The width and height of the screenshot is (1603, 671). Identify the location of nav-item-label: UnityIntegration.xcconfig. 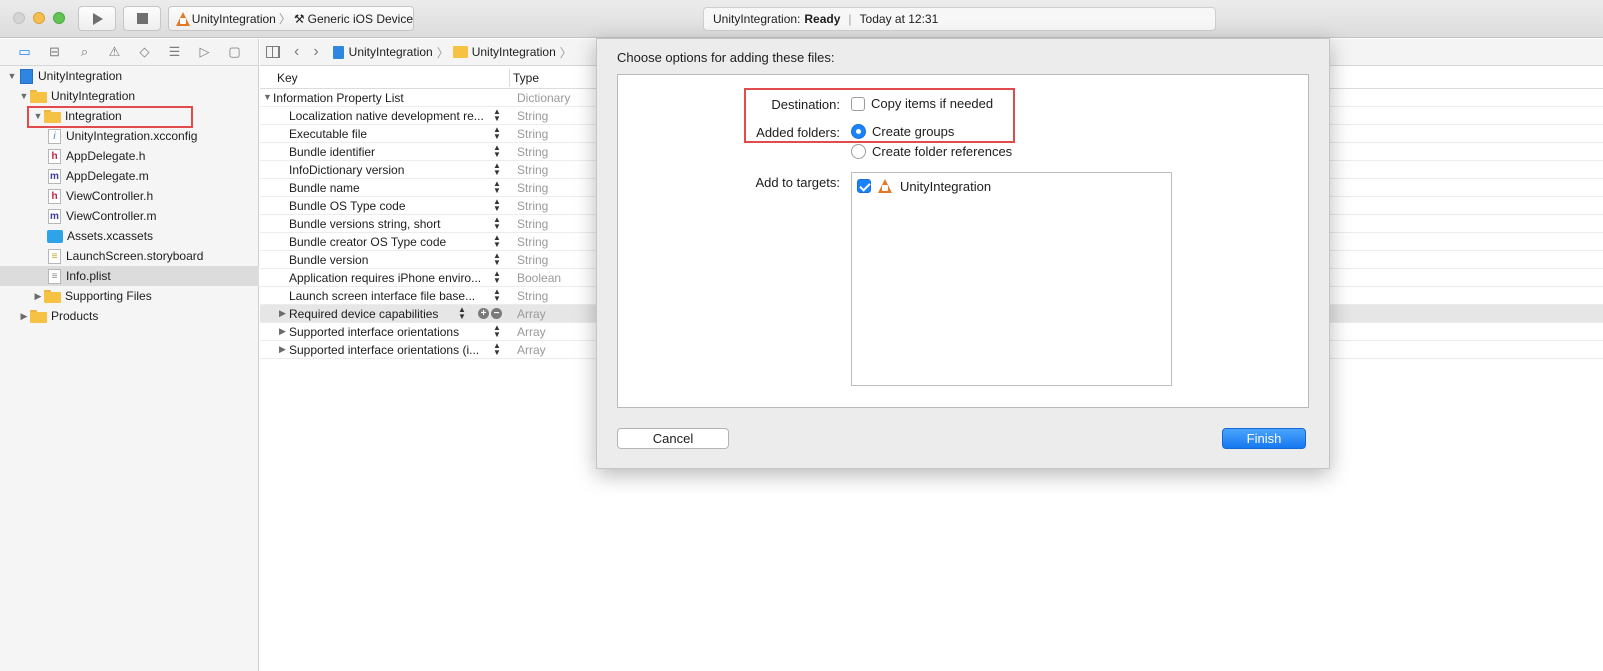
(132, 136).